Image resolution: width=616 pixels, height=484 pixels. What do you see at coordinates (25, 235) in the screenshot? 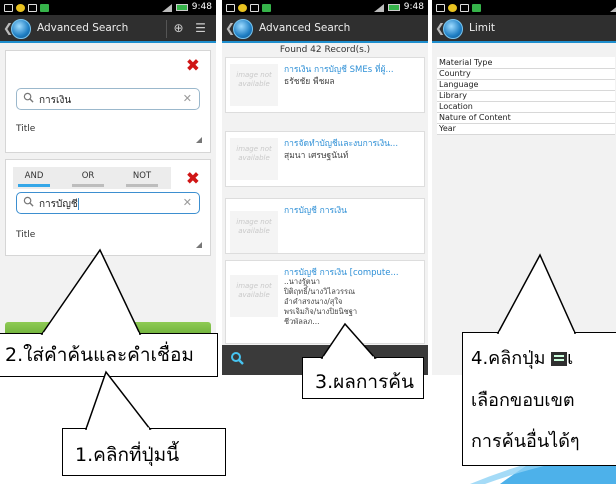
I see `field-select-2: Title` at bounding box center [25, 235].